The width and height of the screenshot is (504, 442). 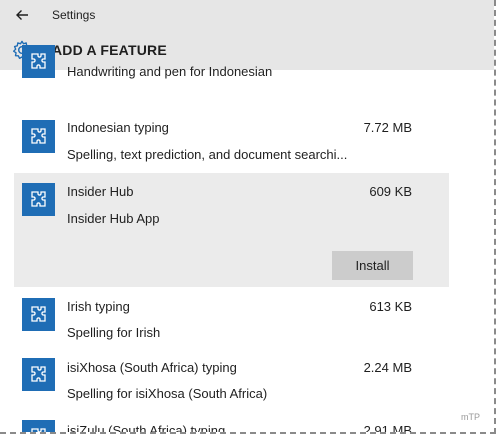 I want to click on title-bar: Settings, so click(x=247, y=15).